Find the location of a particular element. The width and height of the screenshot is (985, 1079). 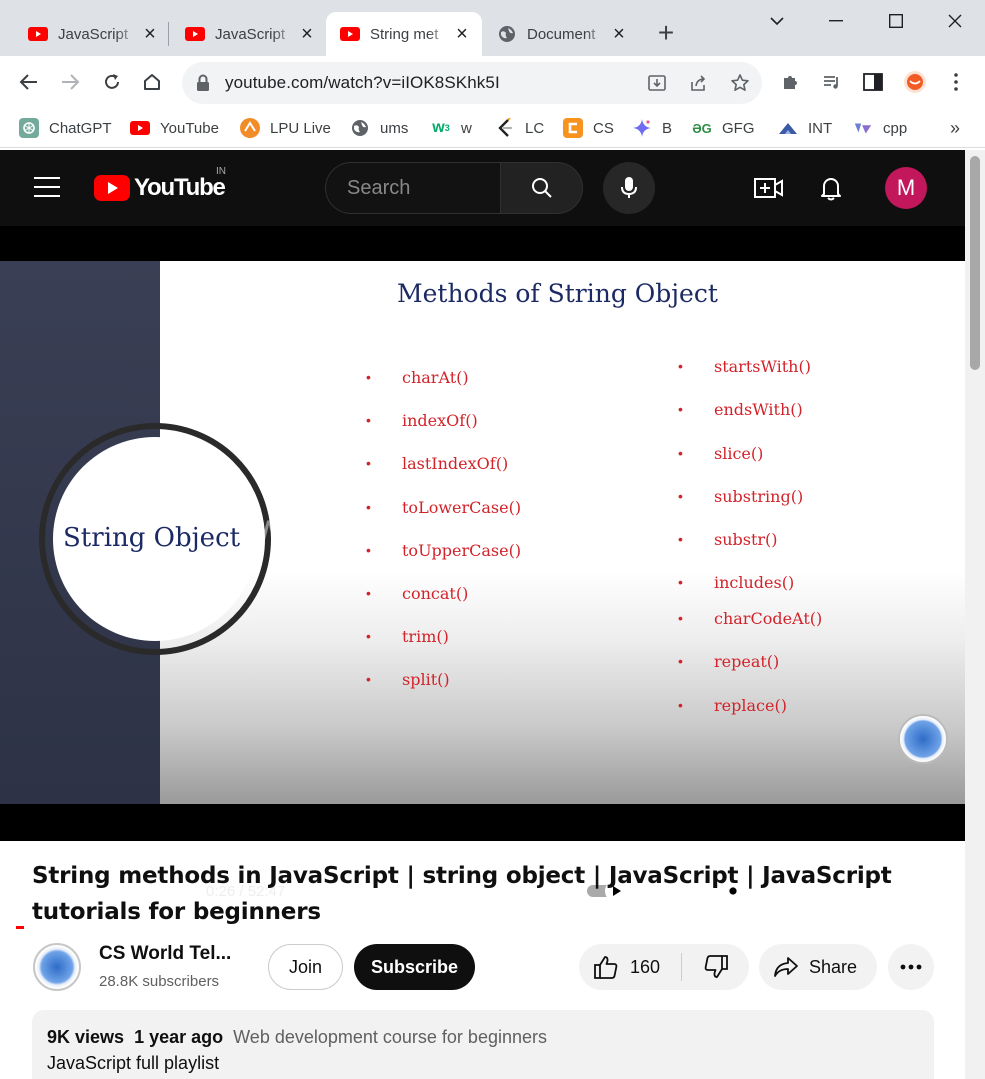

bookmarks-overflow-button: » is located at coordinates (955, 128).